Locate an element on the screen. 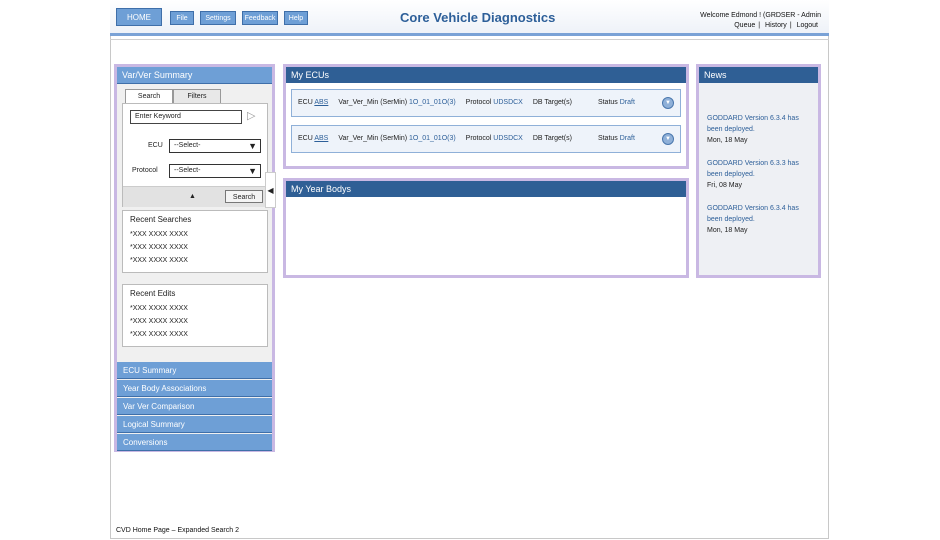 This screenshot has height=540, width=940. search-action-bar: ▲ Search is located at coordinates (195, 196).